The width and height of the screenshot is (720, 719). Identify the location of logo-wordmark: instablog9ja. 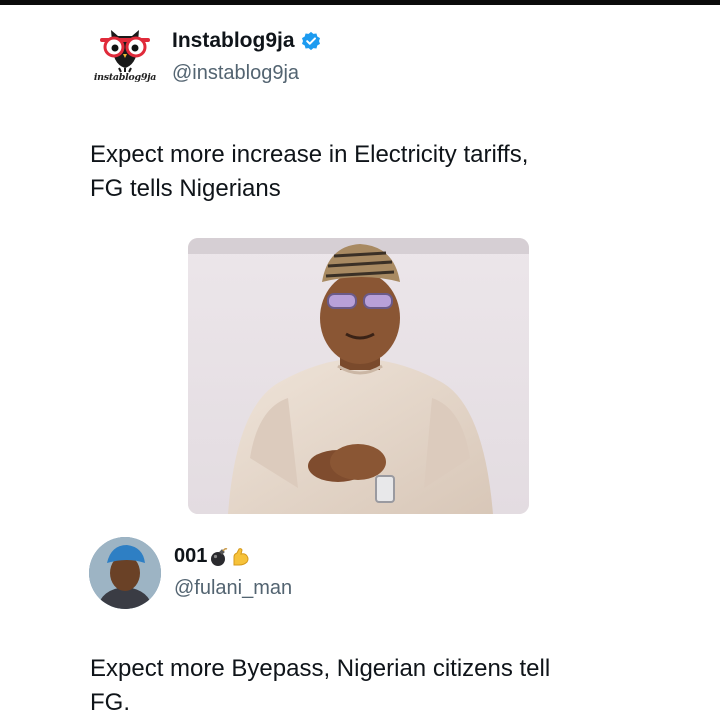
(125, 77).